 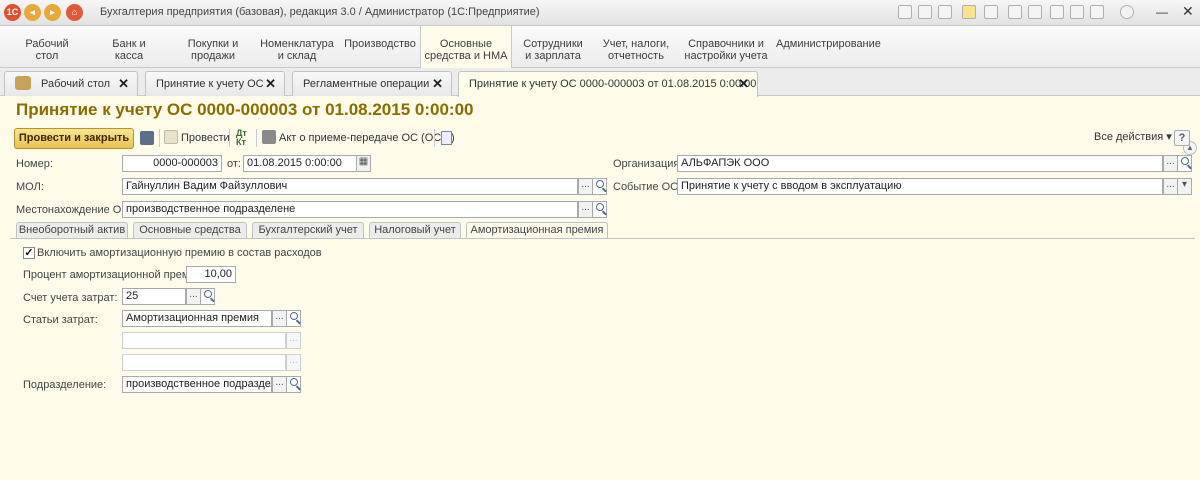 What do you see at coordinates (350, 186) in the screenshot?
I see `mol-field: Гайнуллин Вадим Файзуллович` at bounding box center [350, 186].